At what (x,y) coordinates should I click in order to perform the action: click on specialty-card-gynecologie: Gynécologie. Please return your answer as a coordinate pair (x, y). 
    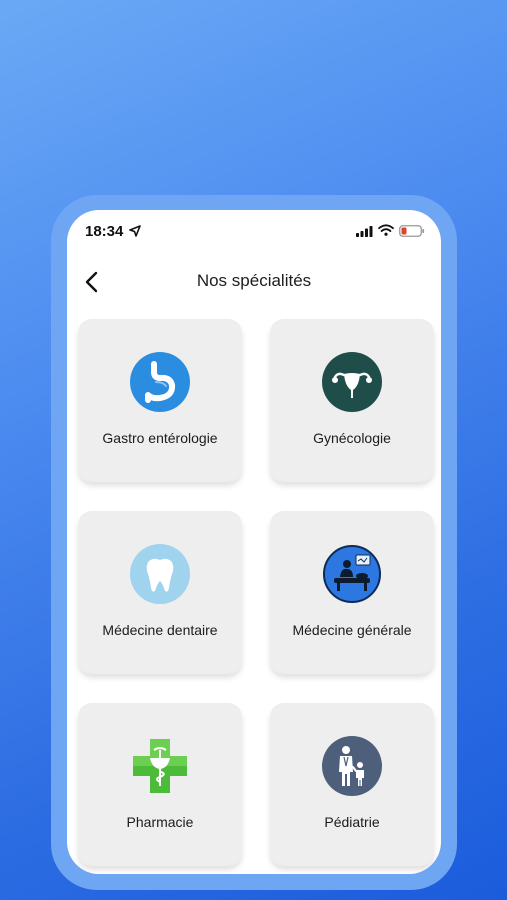
    Looking at the image, I should click on (352, 400).